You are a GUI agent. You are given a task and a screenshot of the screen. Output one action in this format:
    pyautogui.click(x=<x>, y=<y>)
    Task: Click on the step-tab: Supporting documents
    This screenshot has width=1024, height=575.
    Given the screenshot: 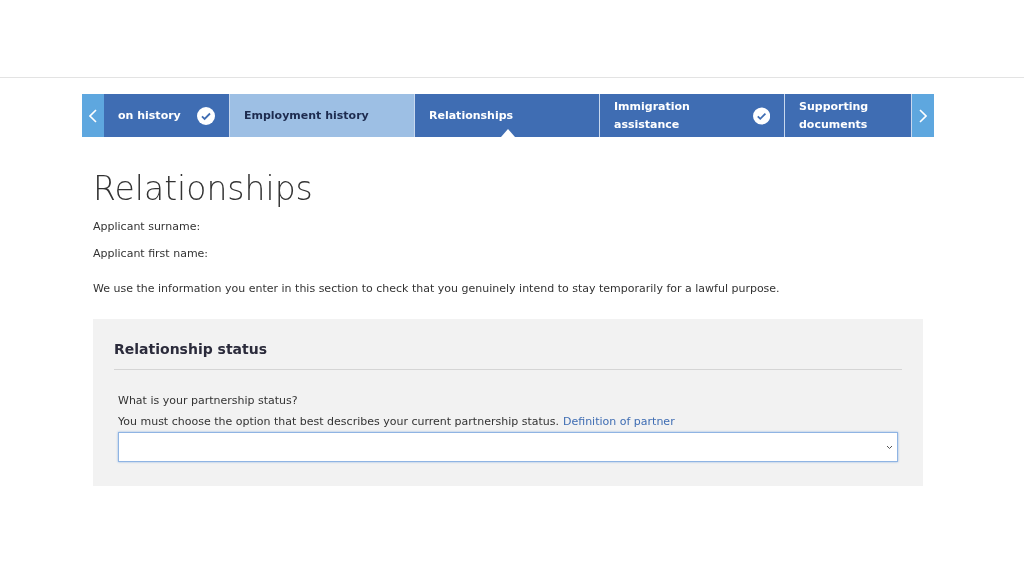 What is the action you would take?
    pyautogui.click(x=848, y=115)
    